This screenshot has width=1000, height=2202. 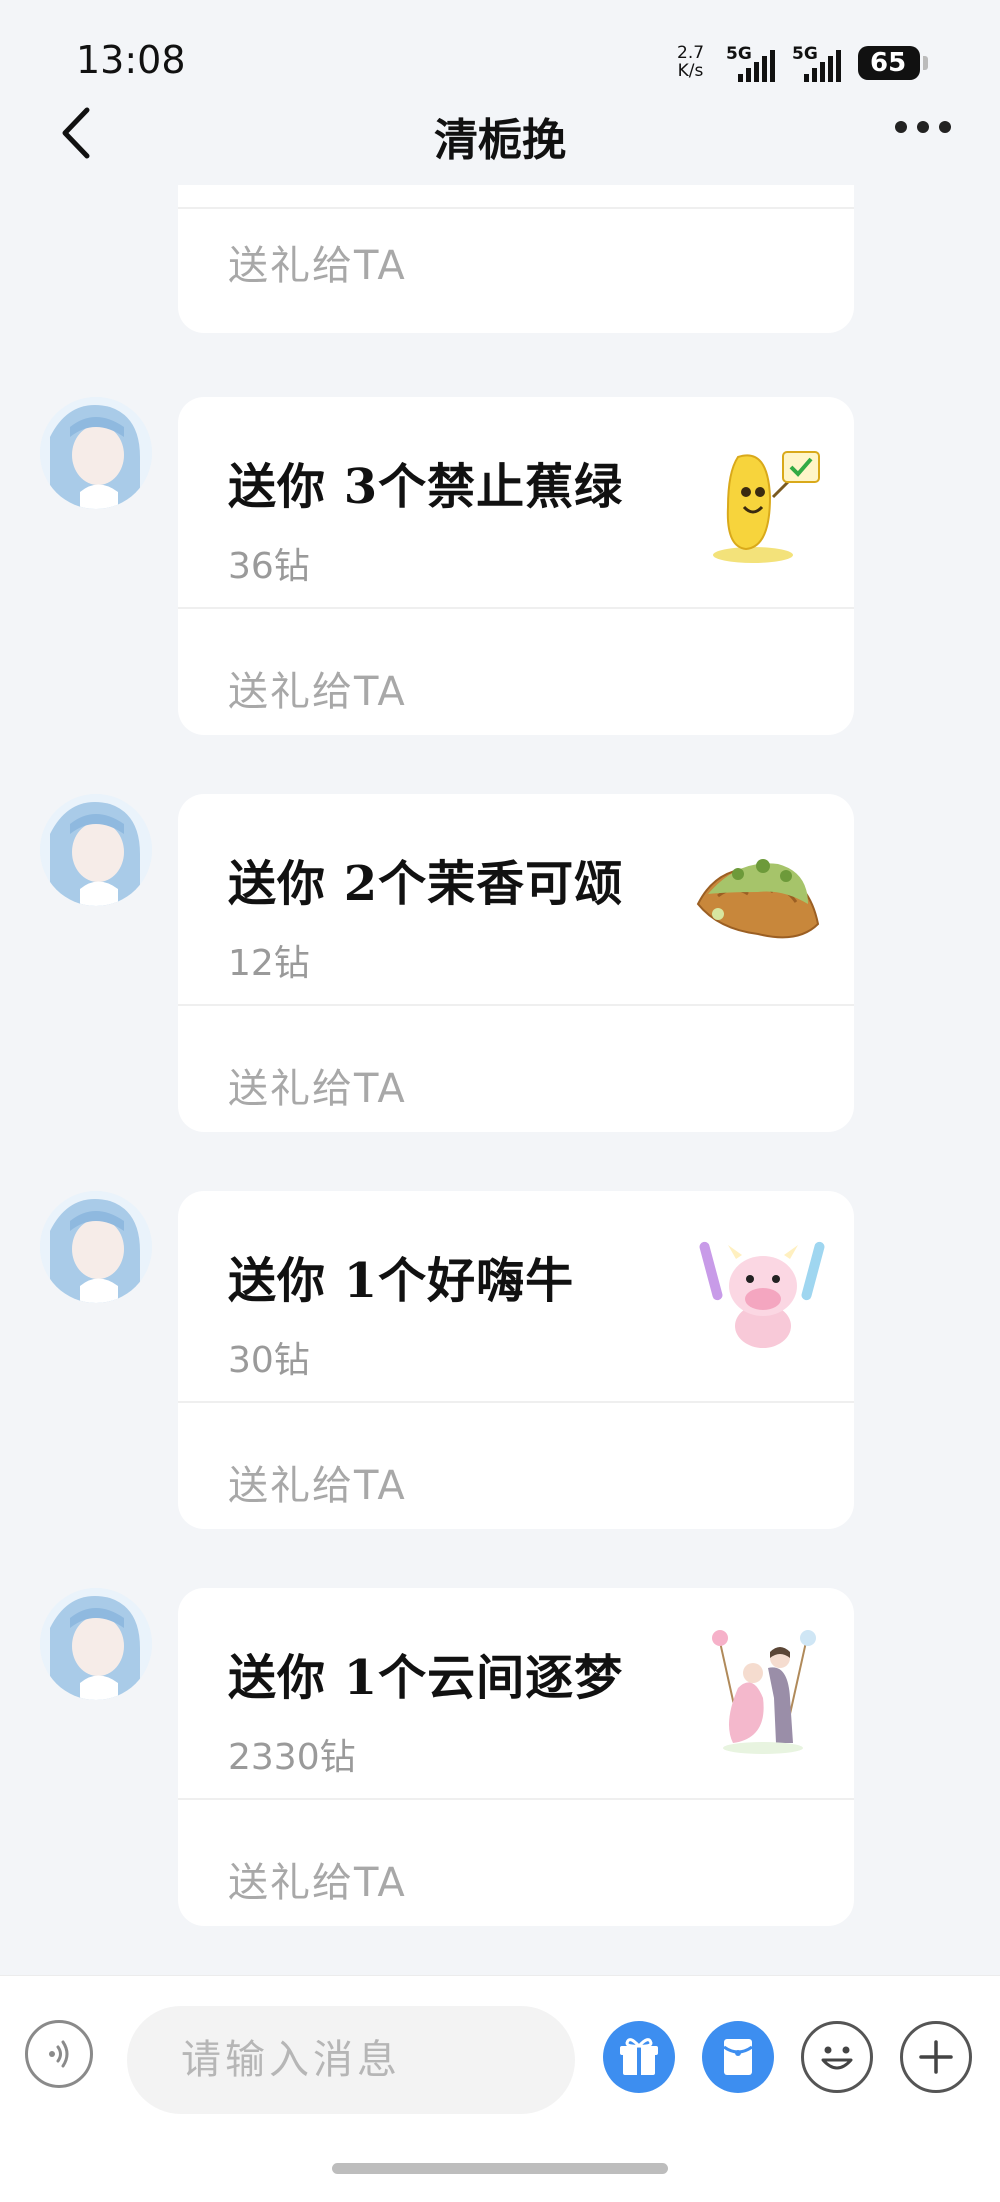 I want to click on emoji-icon, so click(x=837, y=2058).